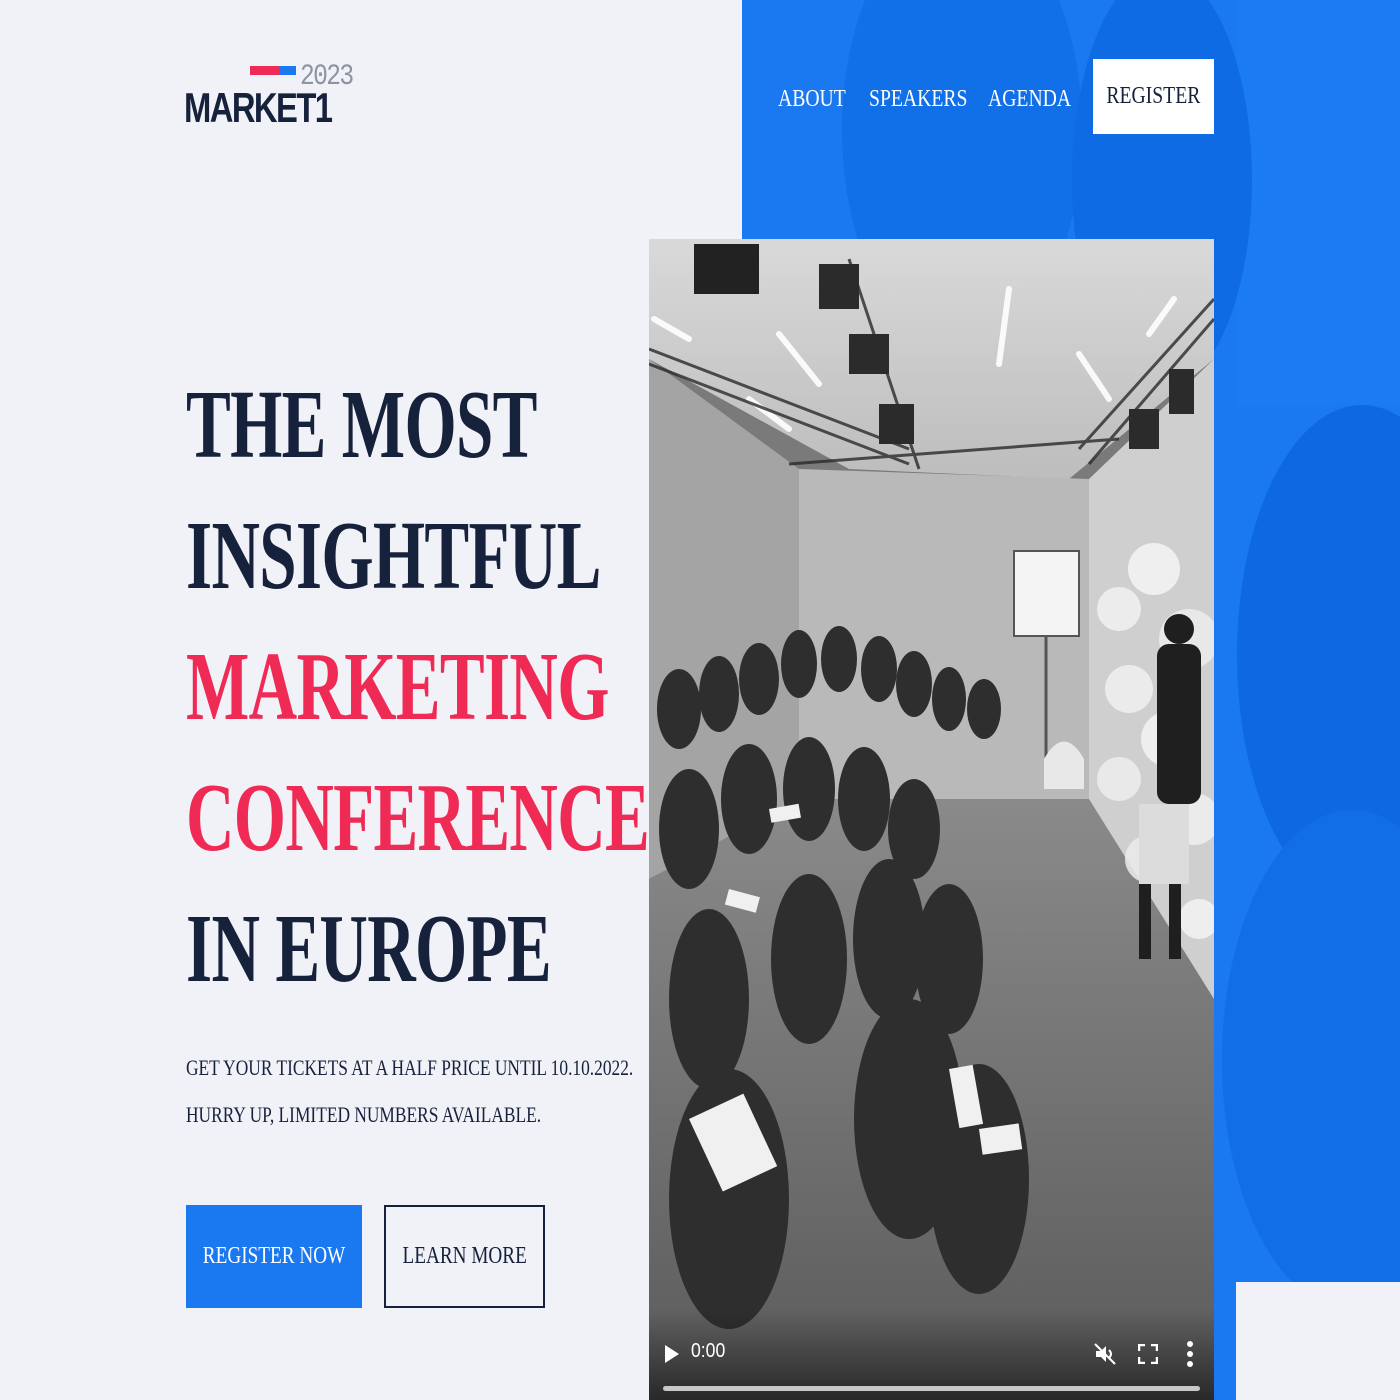 The width and height of the screenshot is (1400, 1400). I want to click on learn-more-button: LEARN MORE, so click(464, 1256).